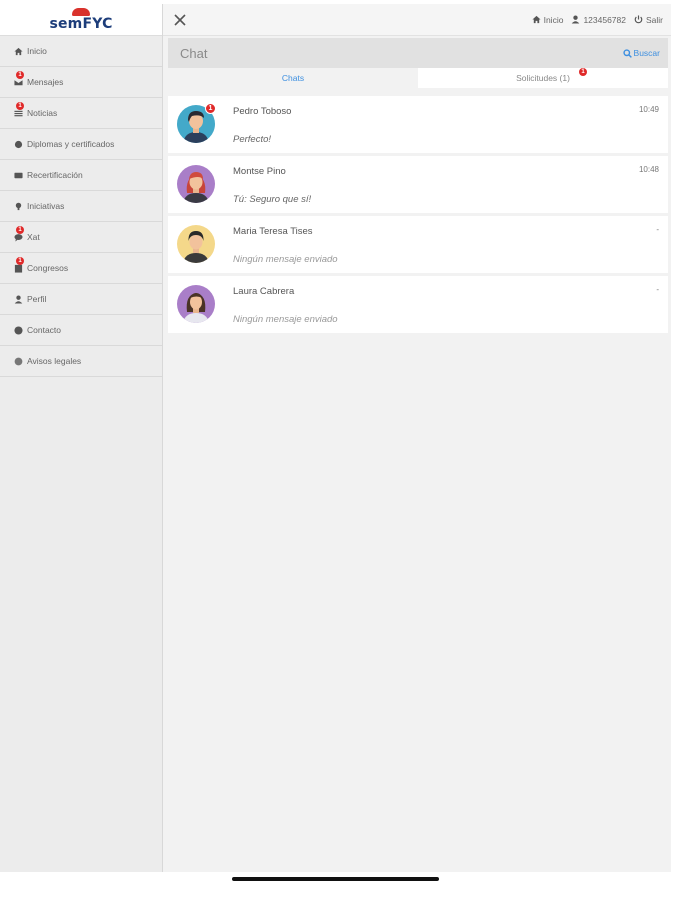 The height and width of the screenshot is (900, 675). I want to click on home-link: Inicio, so click(548, 19).